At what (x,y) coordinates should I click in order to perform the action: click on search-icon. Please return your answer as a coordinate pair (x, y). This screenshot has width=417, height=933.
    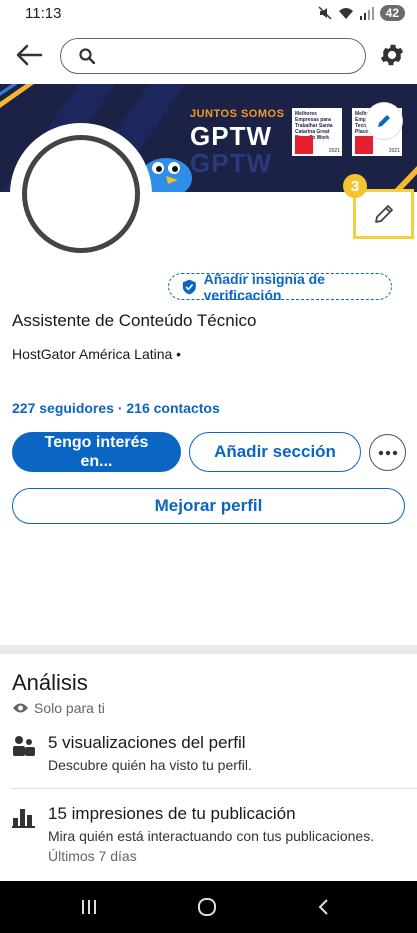
    Looking at the image, I should click on (87, 56).